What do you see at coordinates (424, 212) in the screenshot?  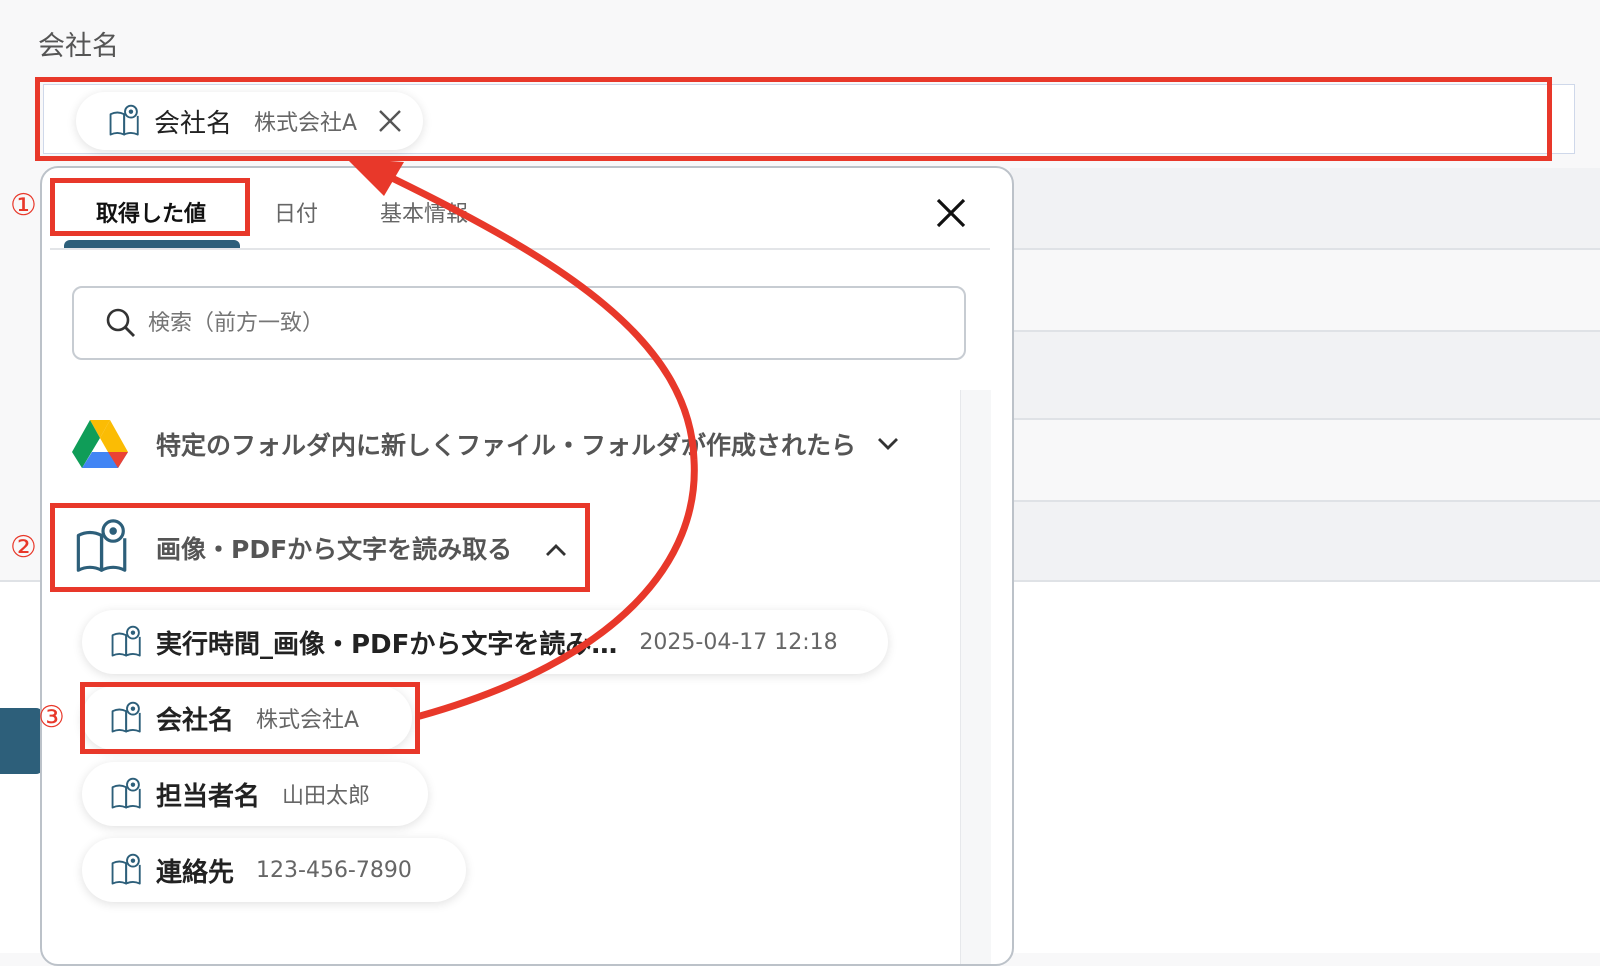 I see `tab-basic-info: 基本情報` at bounding box center [424, 212].